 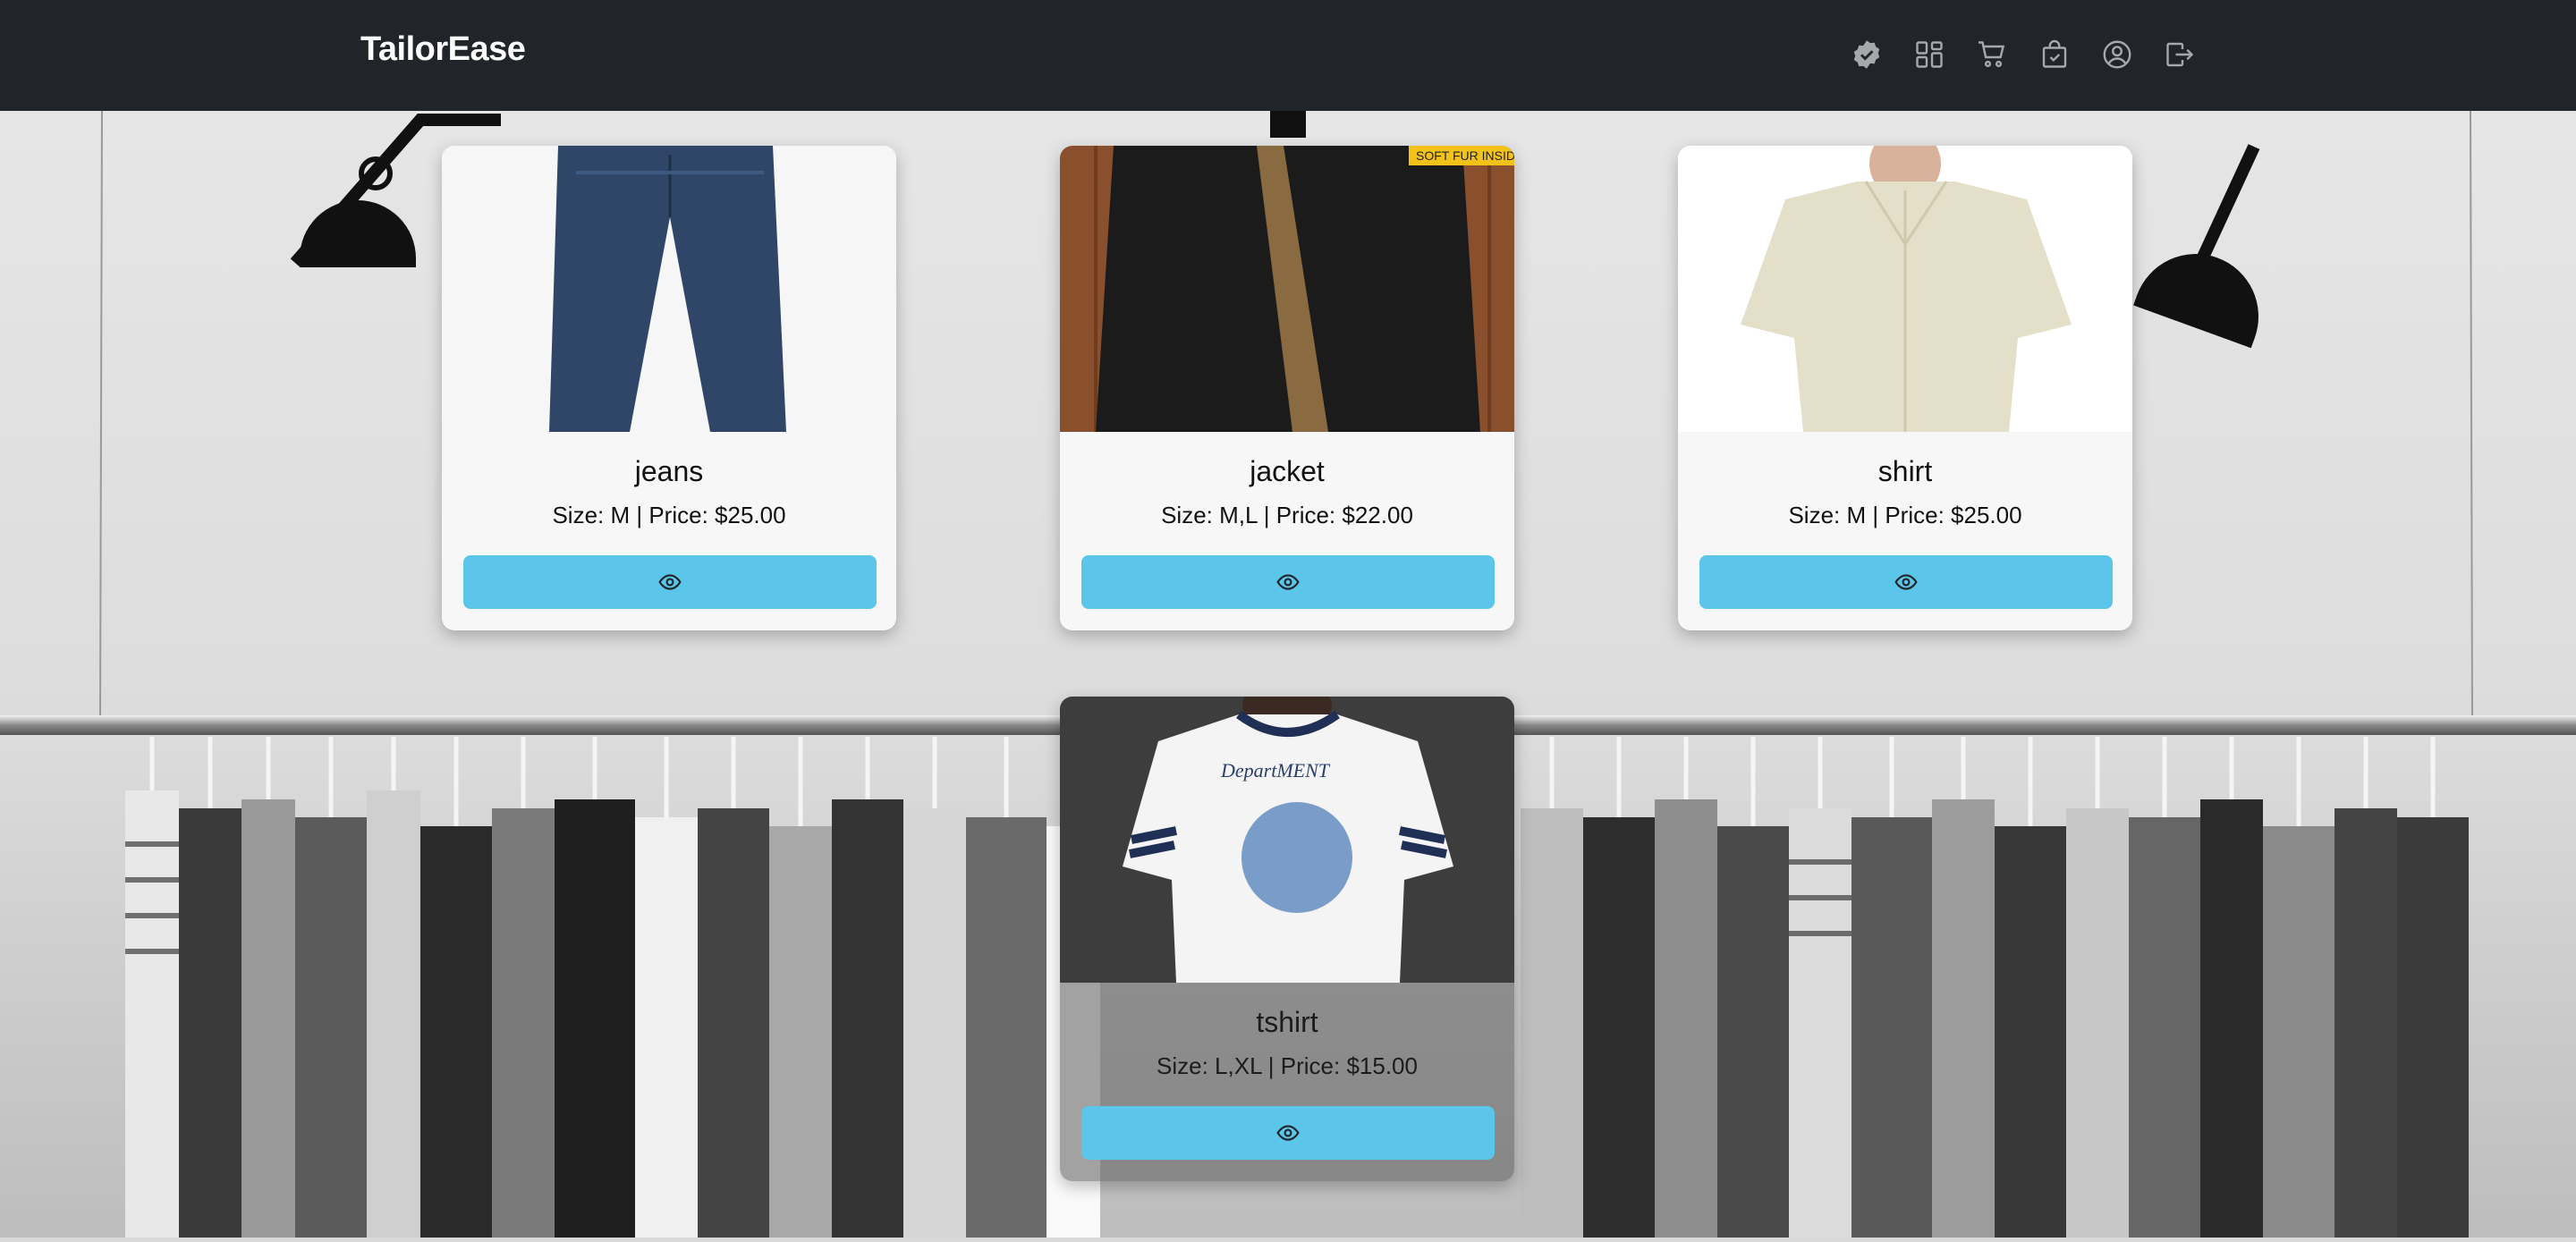 I want to click on product-name: jacket, so click(x=1287, y=471).